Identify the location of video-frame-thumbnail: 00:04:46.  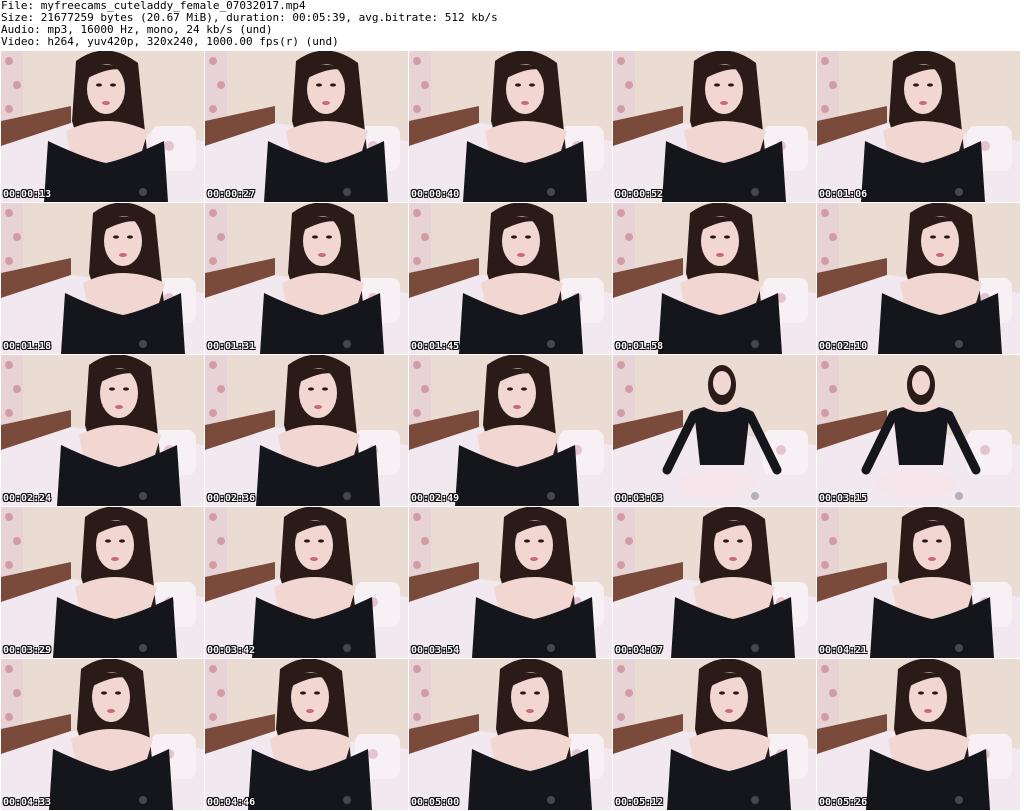
(306, 734).